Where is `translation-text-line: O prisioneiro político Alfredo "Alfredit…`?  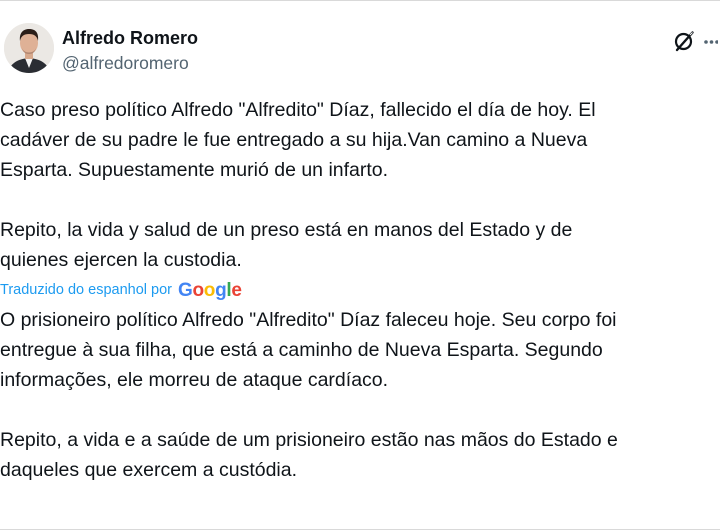 translation-text-line: O prisioneiro político Alfredo "Alfredit… is located at coordinates (308, 320).